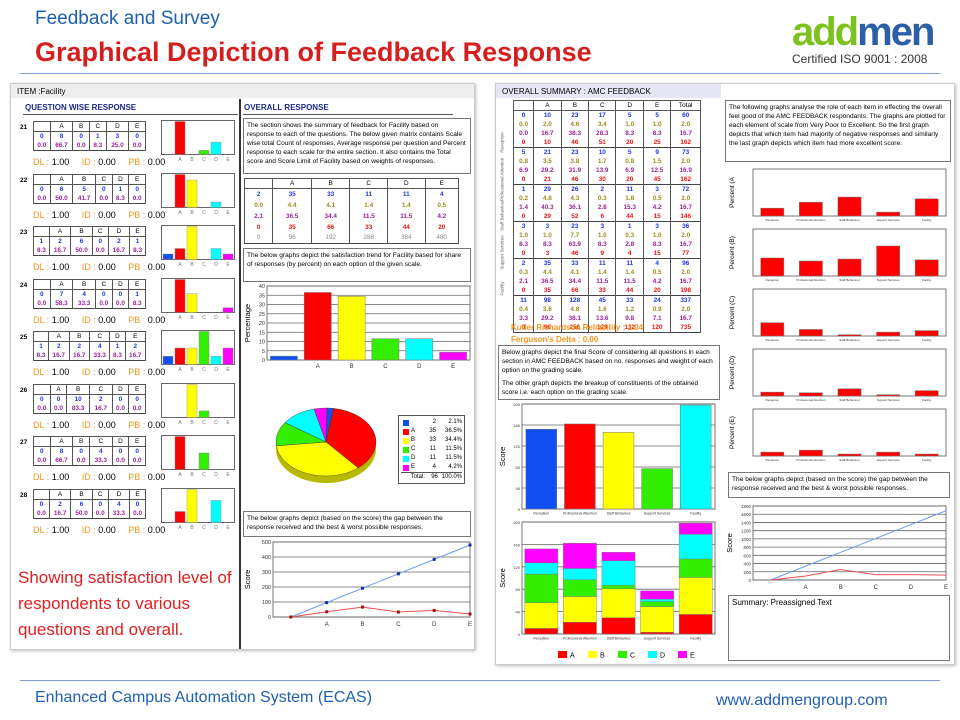  Describe the element at coordinates (431, 431) in the screenshot. I see `legend-row: A 35 36.5%` at that location.